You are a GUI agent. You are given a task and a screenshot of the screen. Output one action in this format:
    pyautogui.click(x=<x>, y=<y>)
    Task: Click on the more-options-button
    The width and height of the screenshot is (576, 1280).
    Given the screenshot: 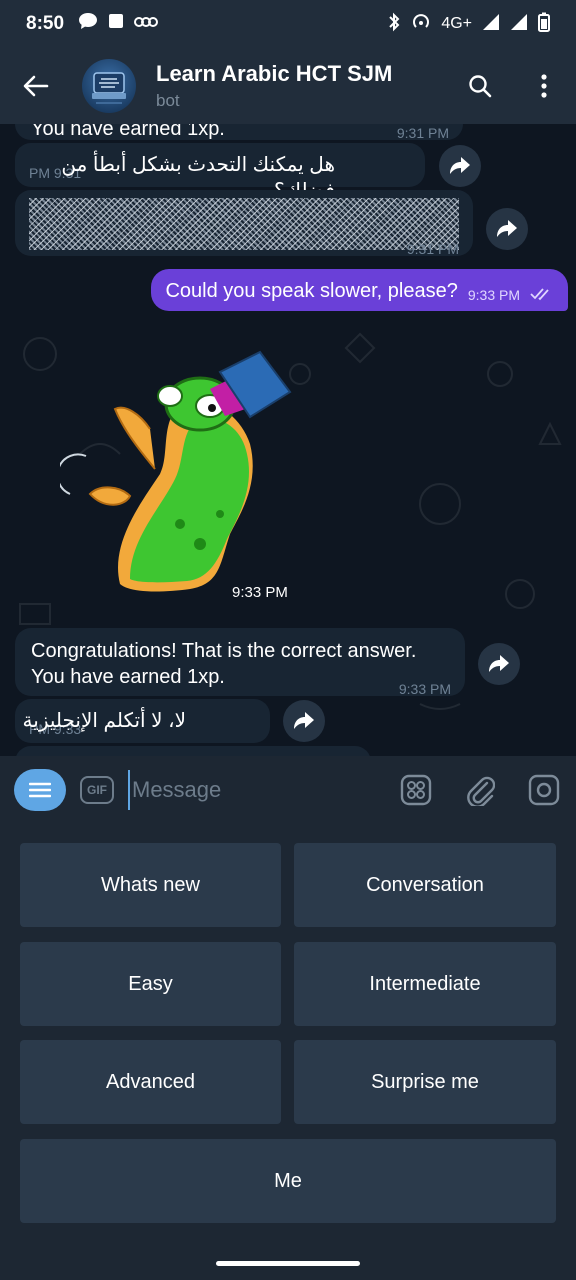 What is the action you would take?
    pyautogui.click(x=544, y=86)
    